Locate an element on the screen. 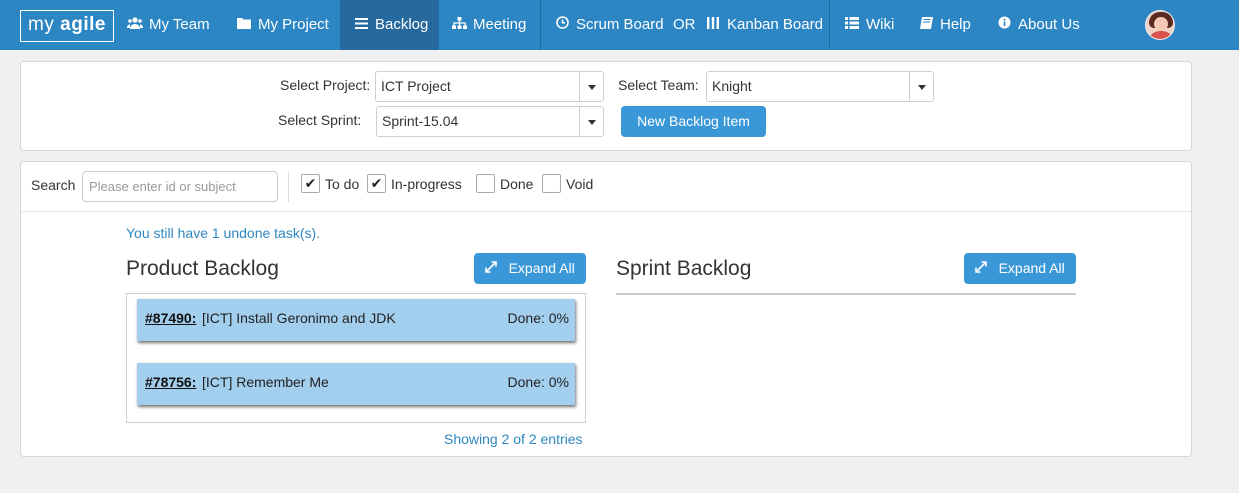 The image size is (1239, 493). project-label: Select Project: is located at coordinates (325, 85).